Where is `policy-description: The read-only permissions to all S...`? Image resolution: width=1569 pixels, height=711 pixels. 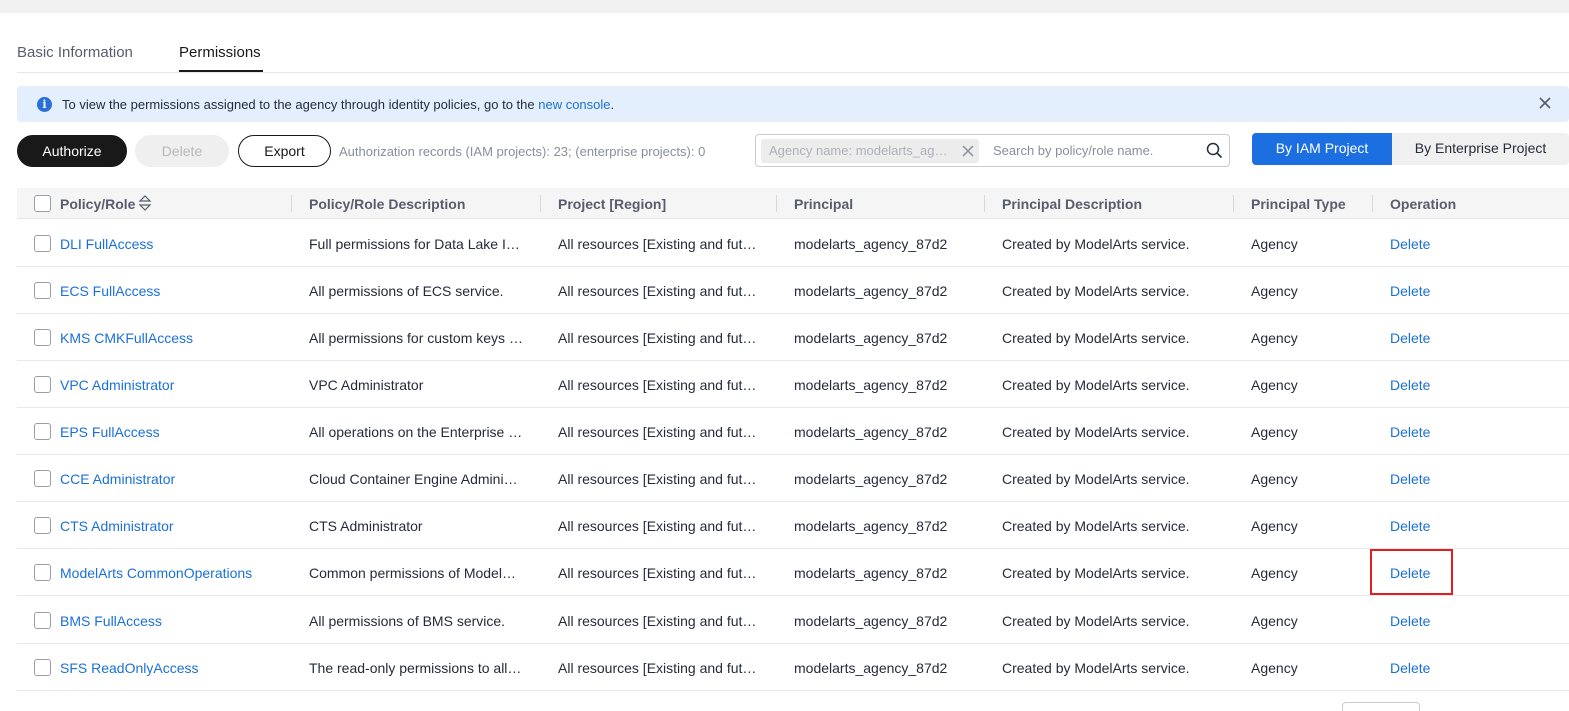 policy-description: The read-only permissions to all S... is located at coordinates (416, 668).